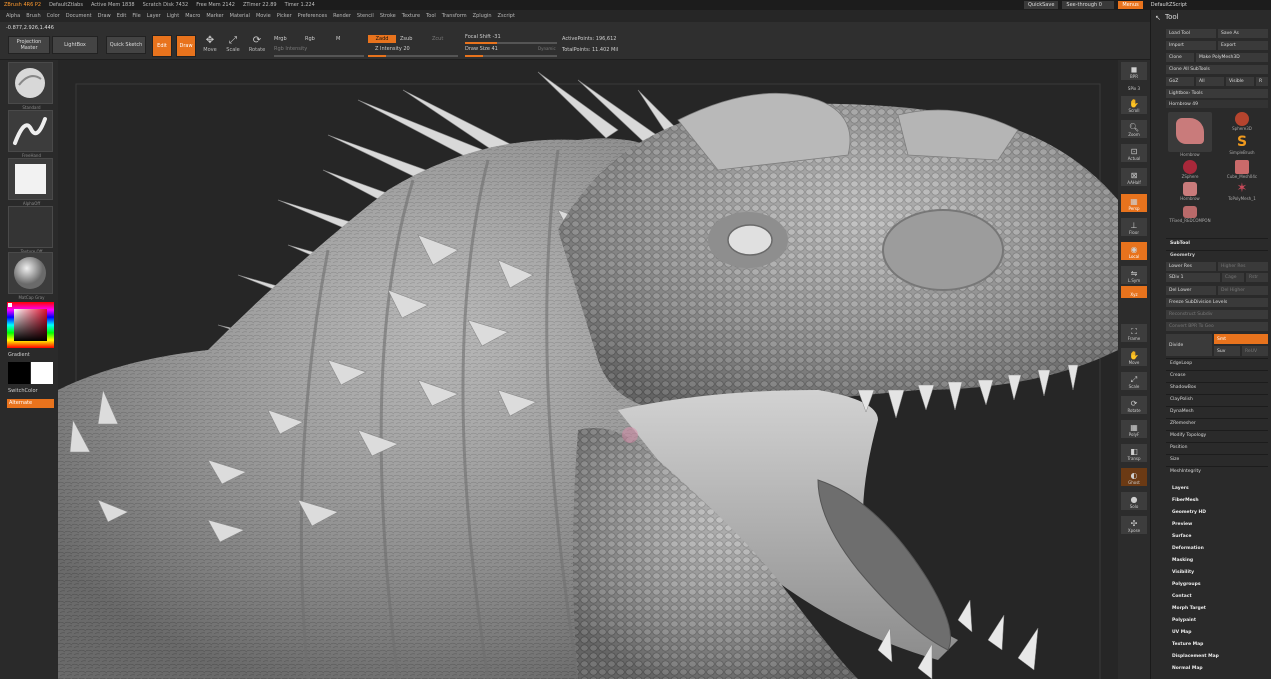  What do you see at coordinates (1190, 169) in the screenshot?
I see `tool-thumb-zsphere: ZSphere` at bounding box center [1190, 169].